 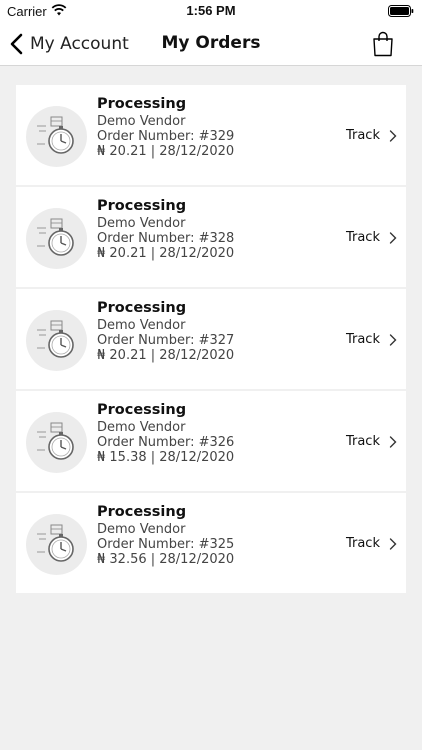 What do you see at coordinates (166, 544) in the screenshot?
I see `order-number: Order Number: #325` at bounding box center [166, 544].